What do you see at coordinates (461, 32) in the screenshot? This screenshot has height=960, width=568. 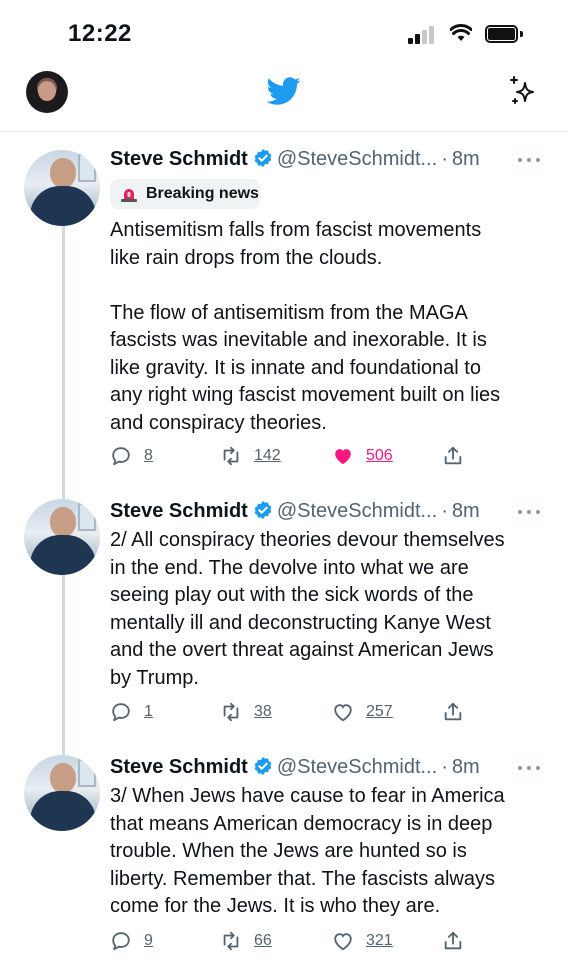 I see `wifi-icon` at bounding box center [461, 32].